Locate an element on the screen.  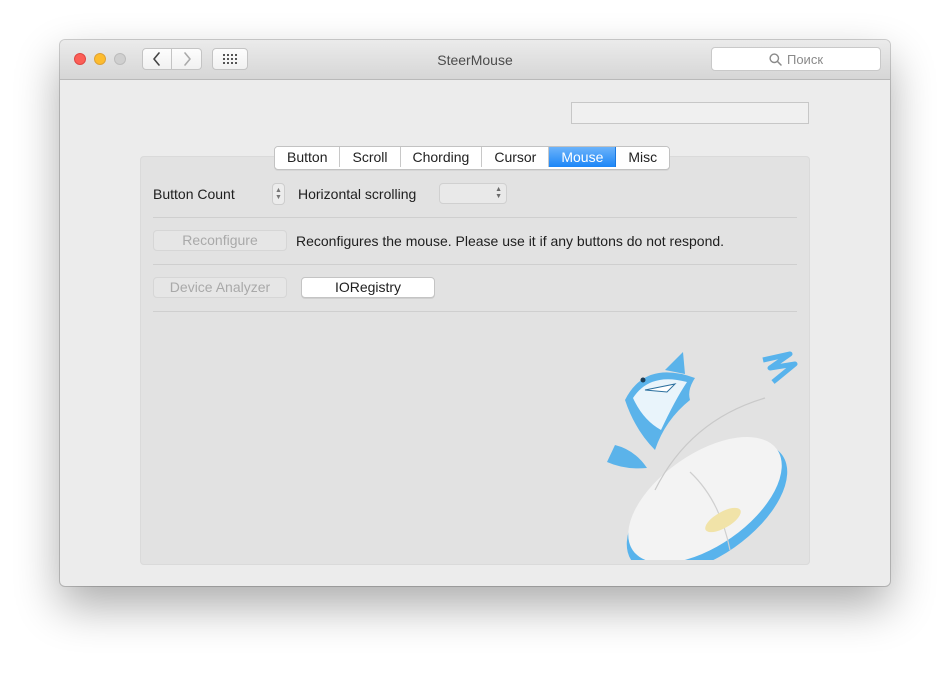
stepper-down-icon: ▼ is located at coordinates (278, 197).